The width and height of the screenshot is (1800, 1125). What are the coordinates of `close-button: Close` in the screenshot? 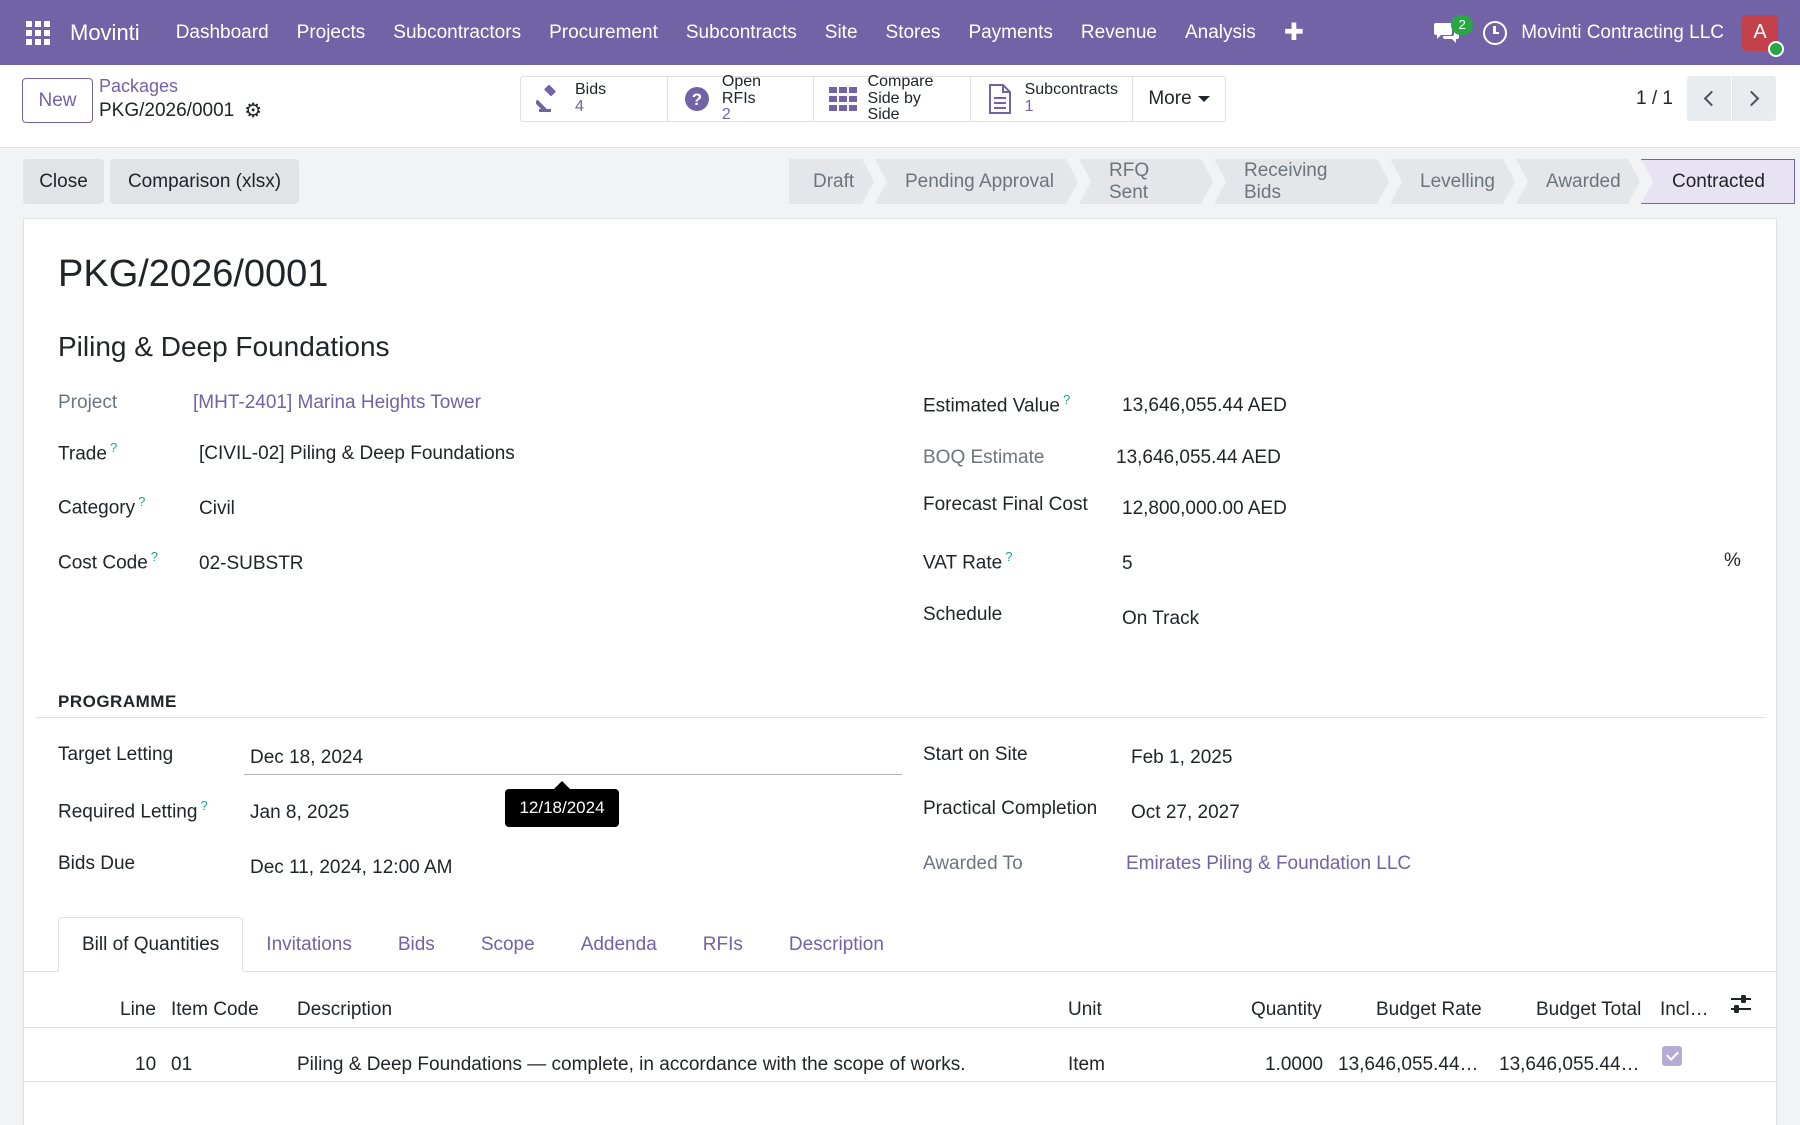 It's located at (63, 181).